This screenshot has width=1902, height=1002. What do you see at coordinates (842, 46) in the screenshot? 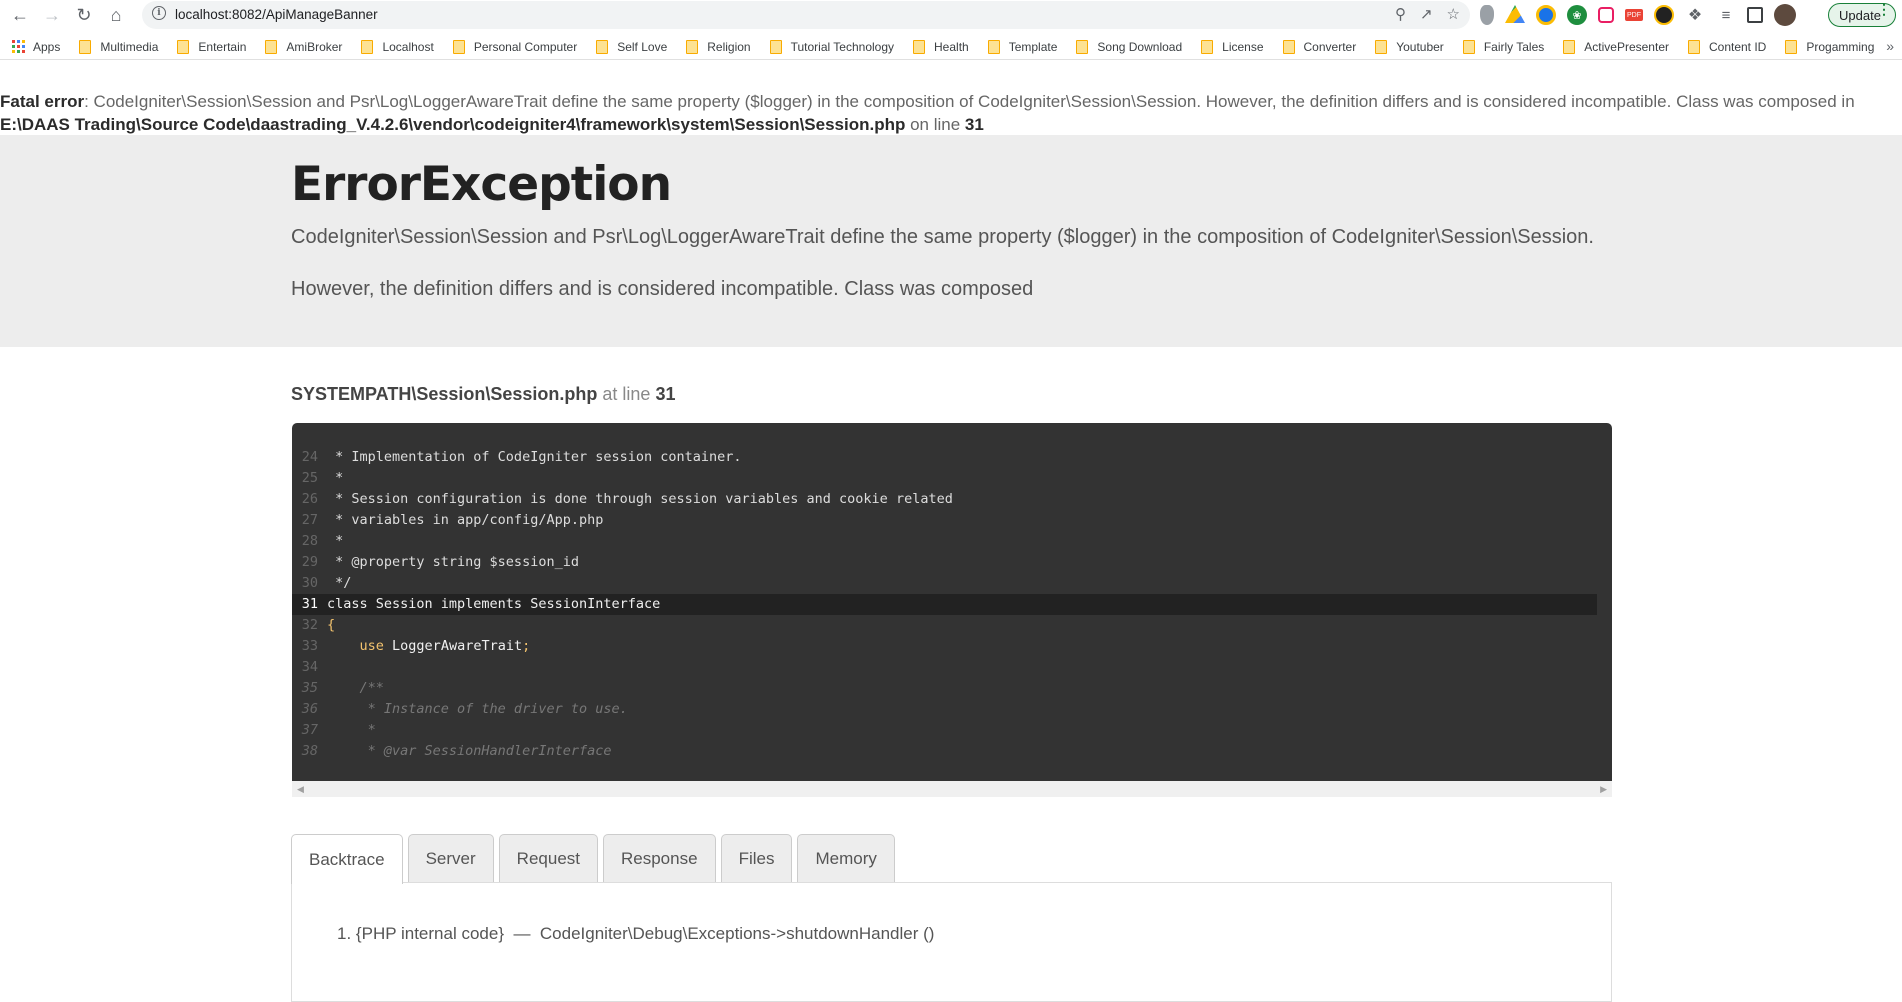
I see `bookmark-label: Tutorial Technology` at bounding box center [842, 46].